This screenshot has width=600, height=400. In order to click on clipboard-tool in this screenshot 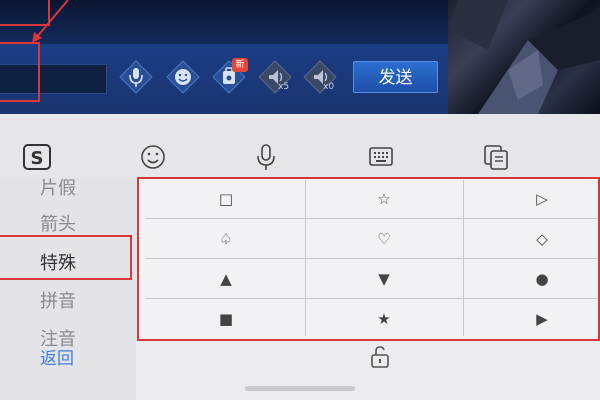, I will do `click(496, 157)`.